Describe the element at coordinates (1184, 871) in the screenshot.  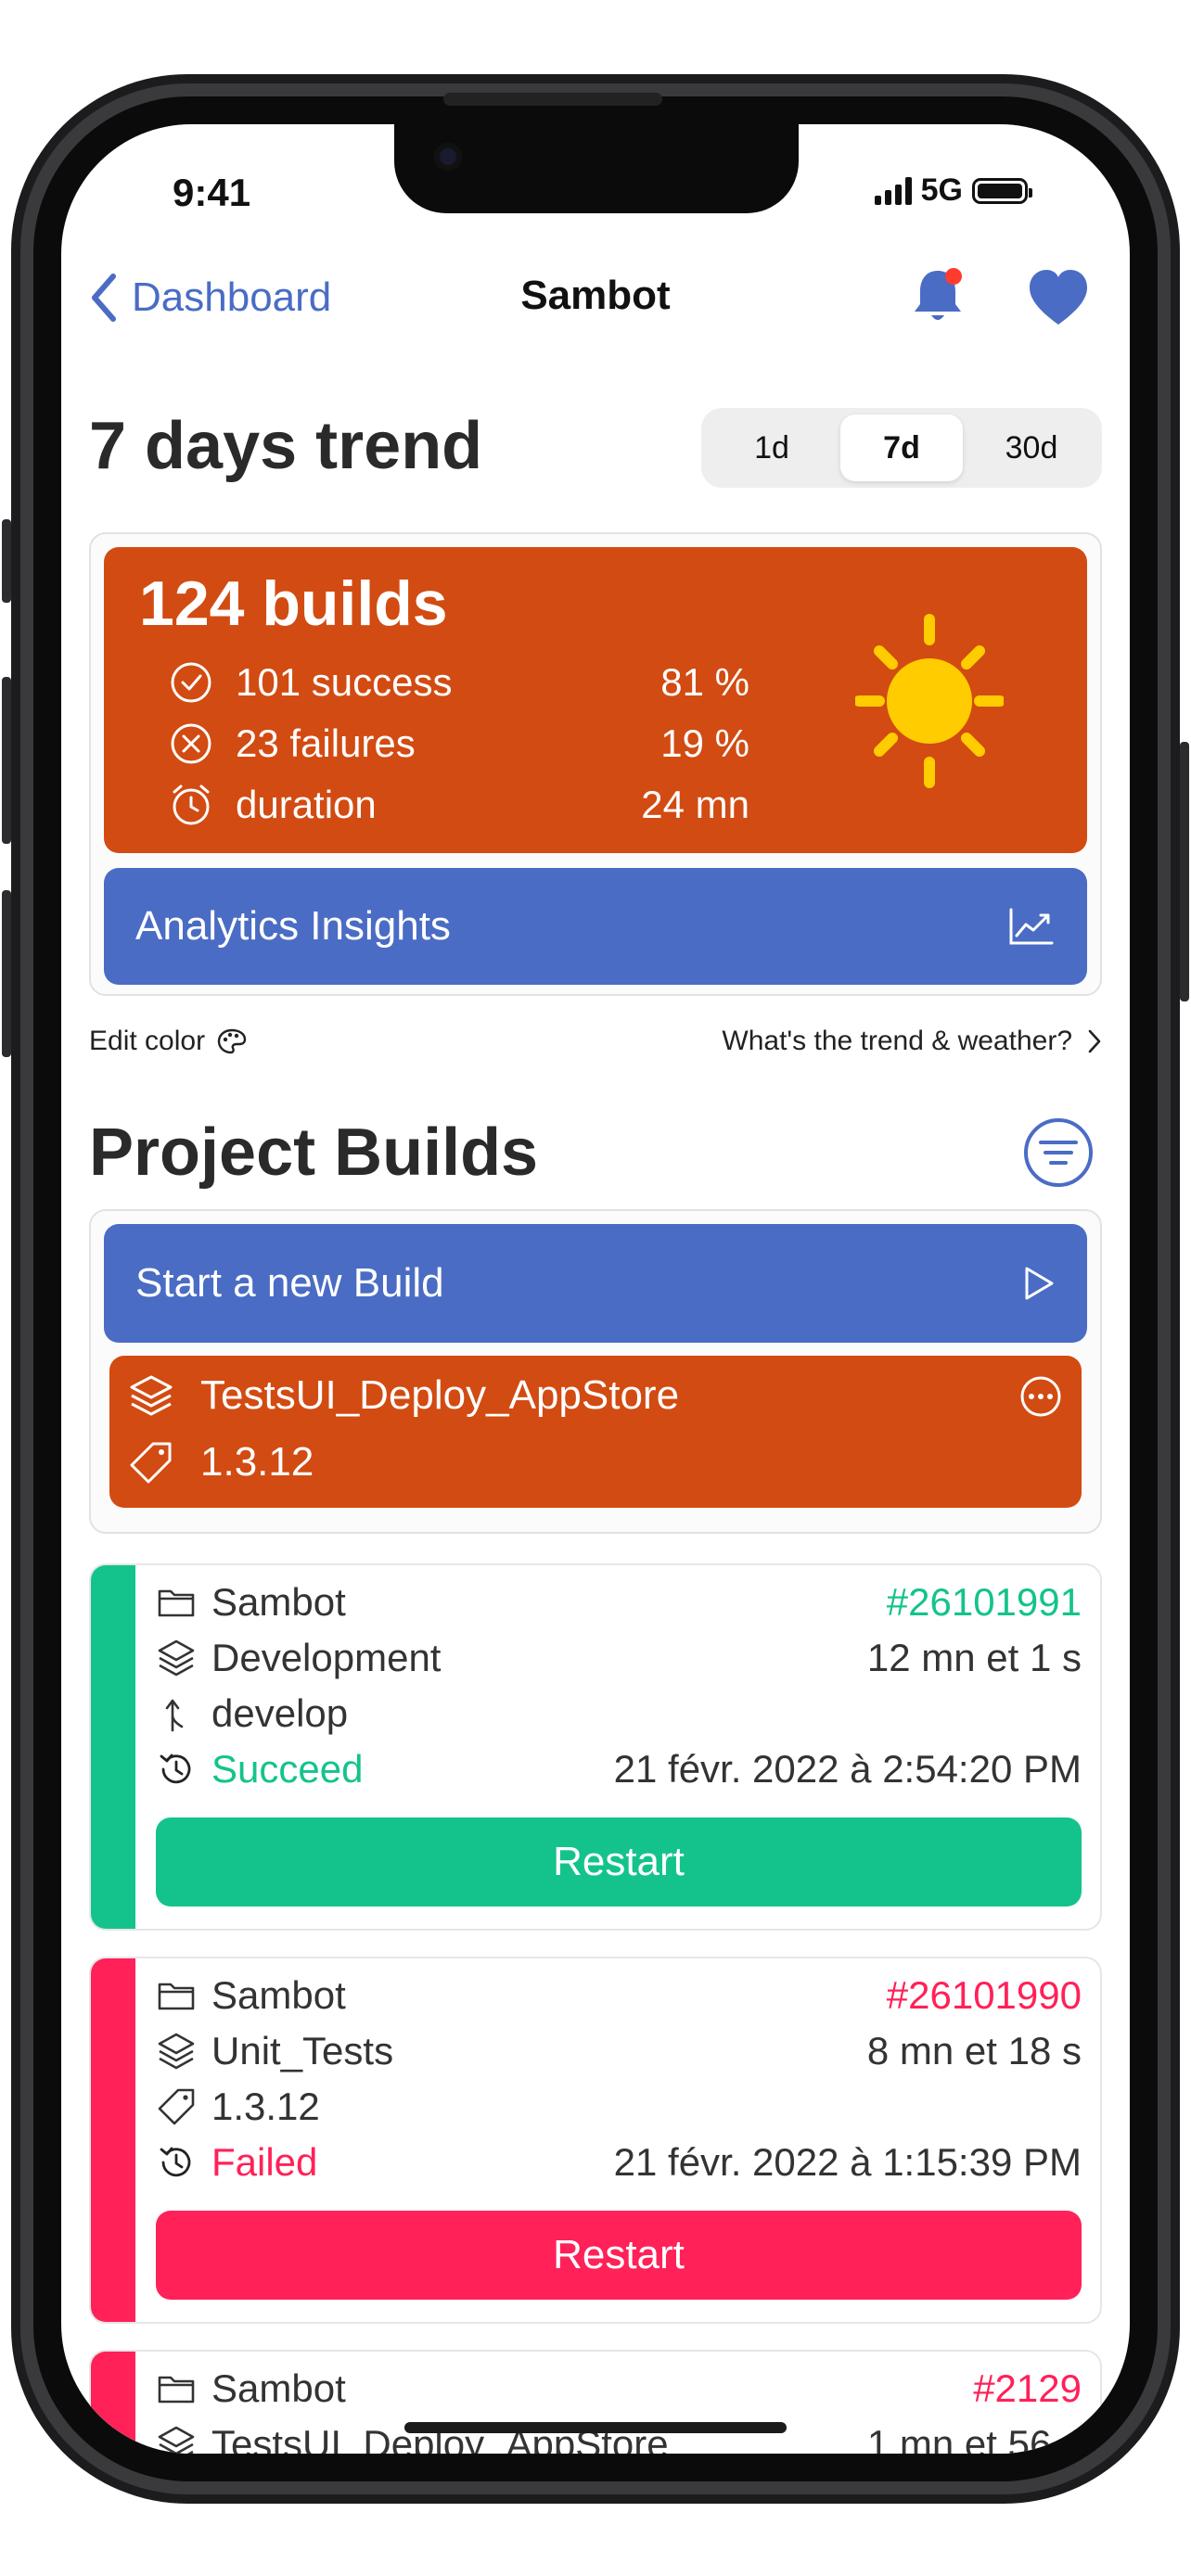
I see `power-button` at that location.